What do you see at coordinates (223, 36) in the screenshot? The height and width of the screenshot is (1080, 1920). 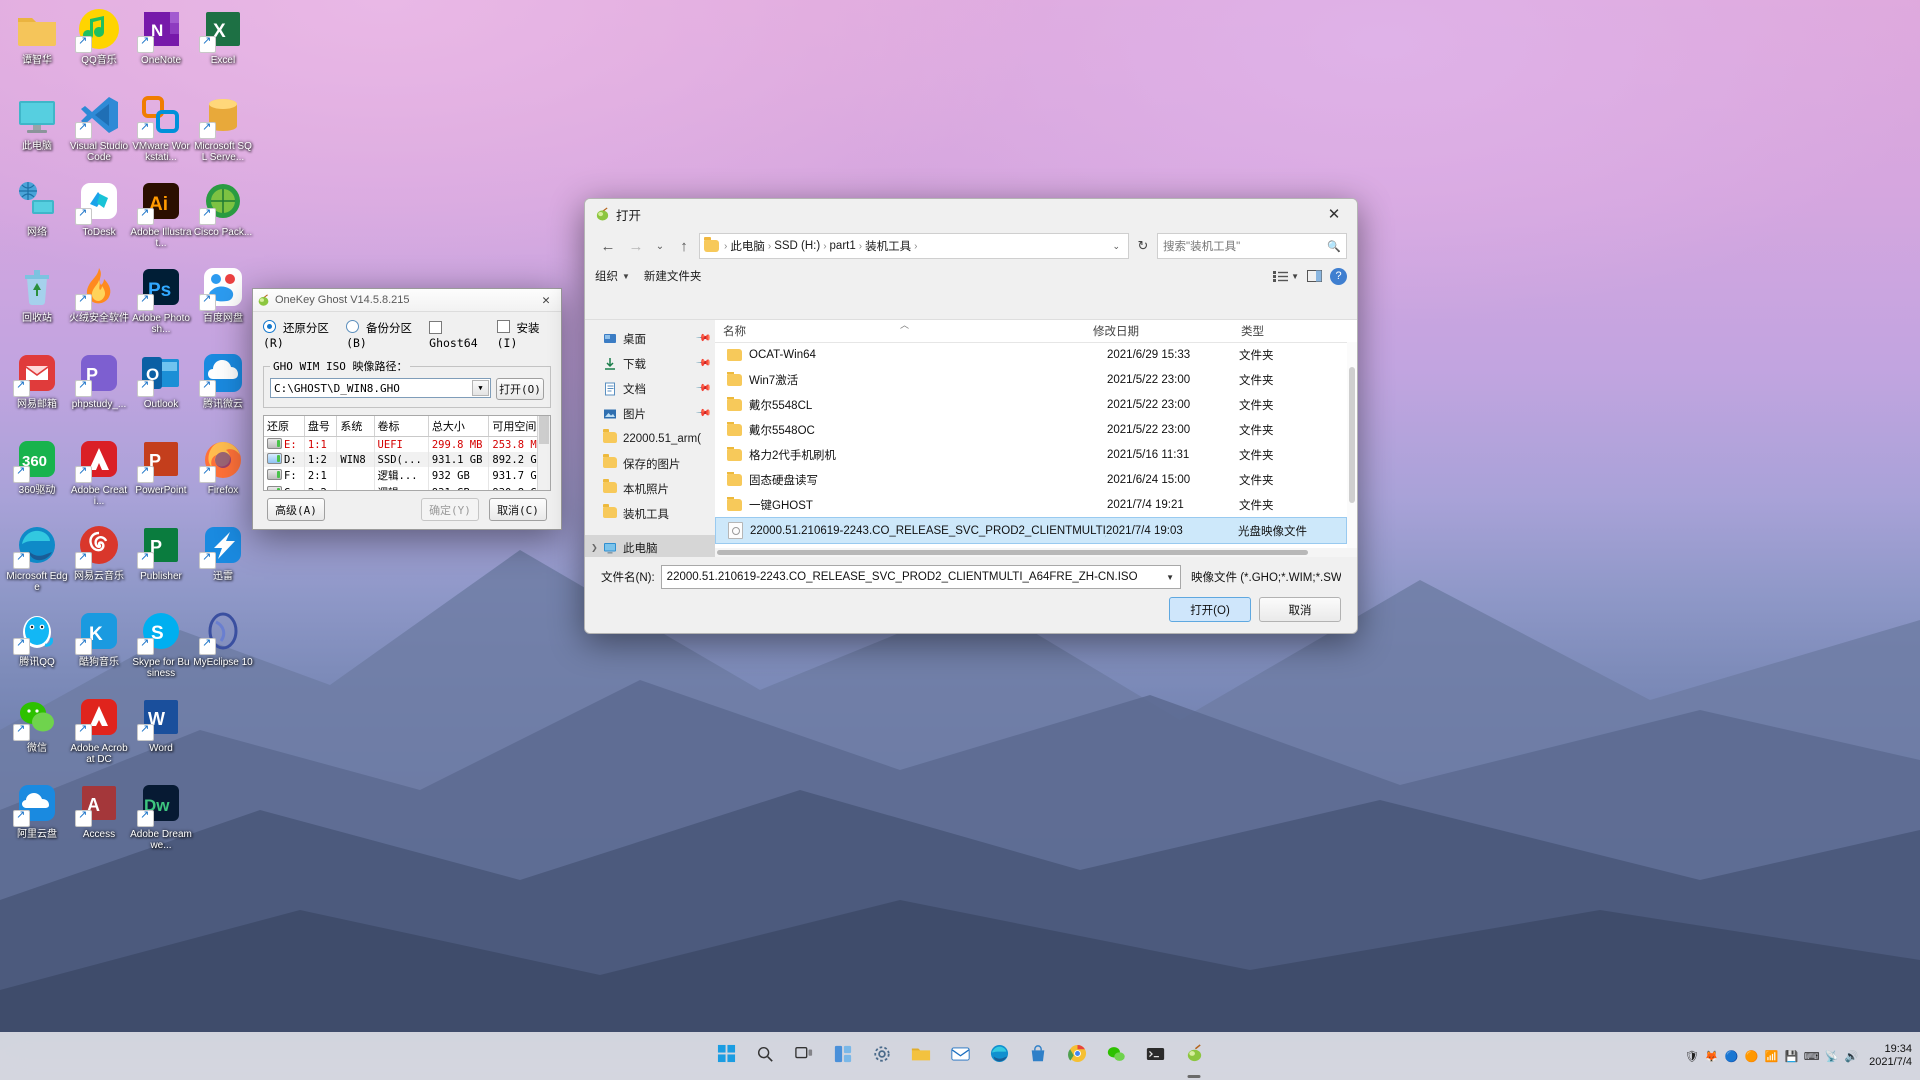 I see `desktop-icon-excel: X Excel` at bounding box center [223, 36].